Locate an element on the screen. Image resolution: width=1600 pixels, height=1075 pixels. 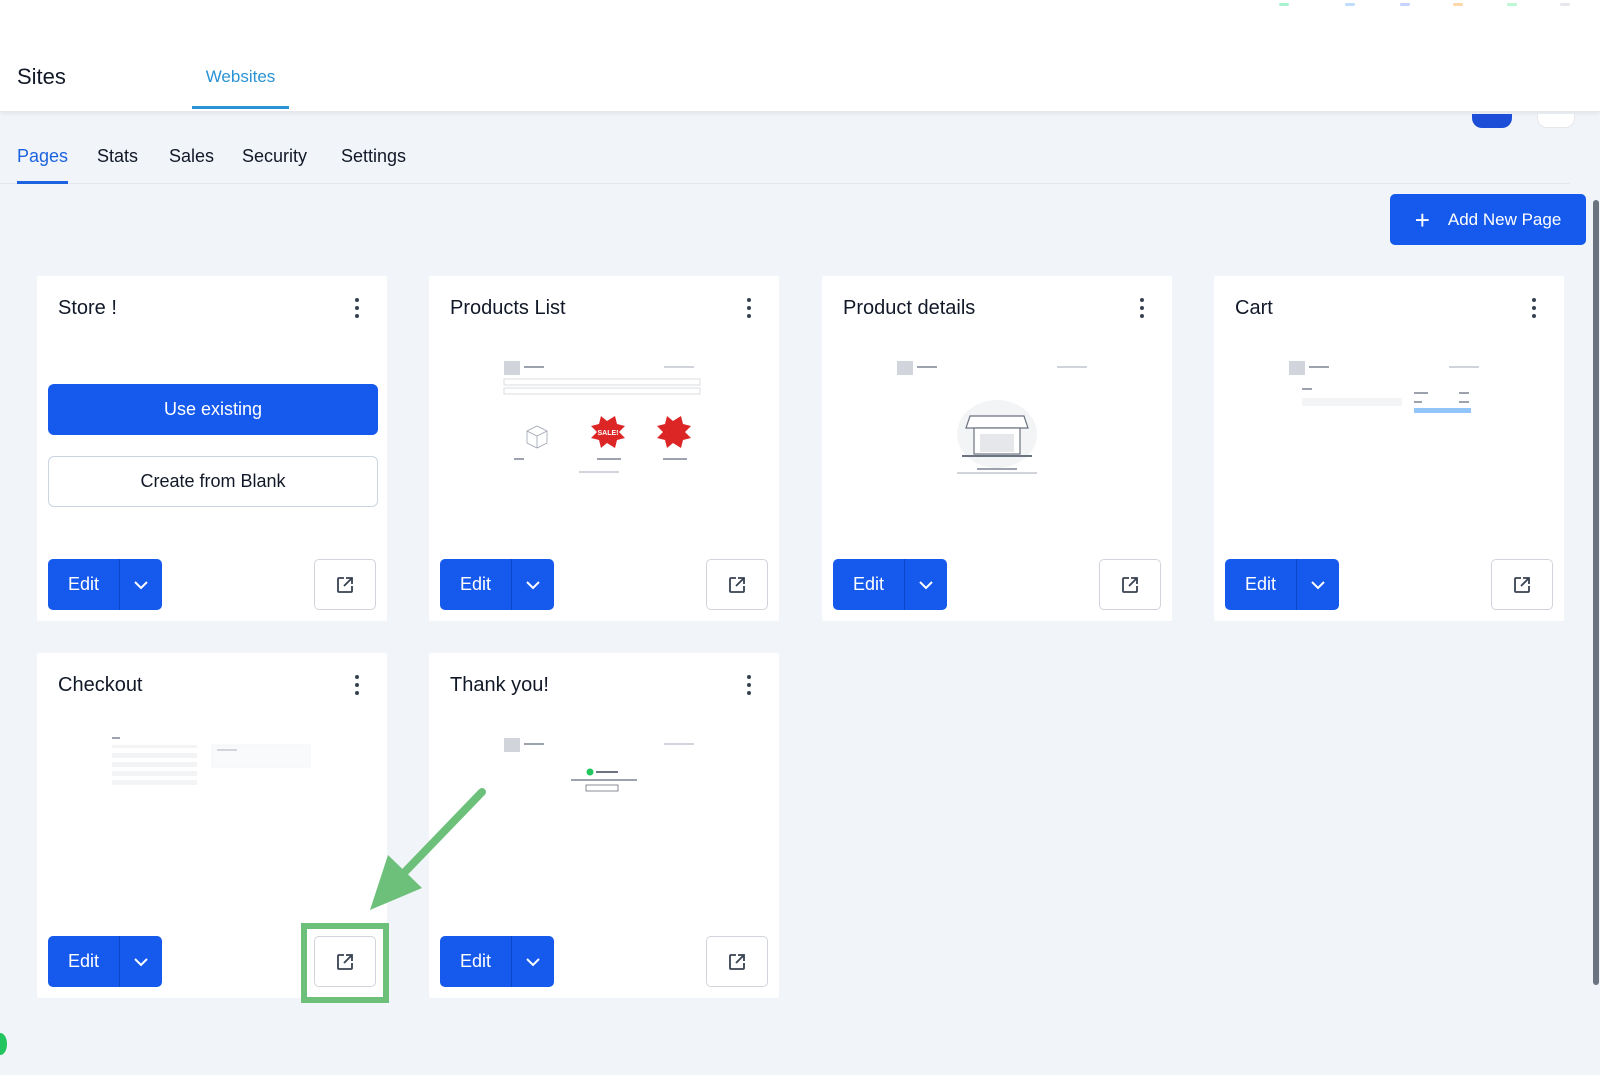
scrollbar is located at coordinates (1596, 592).